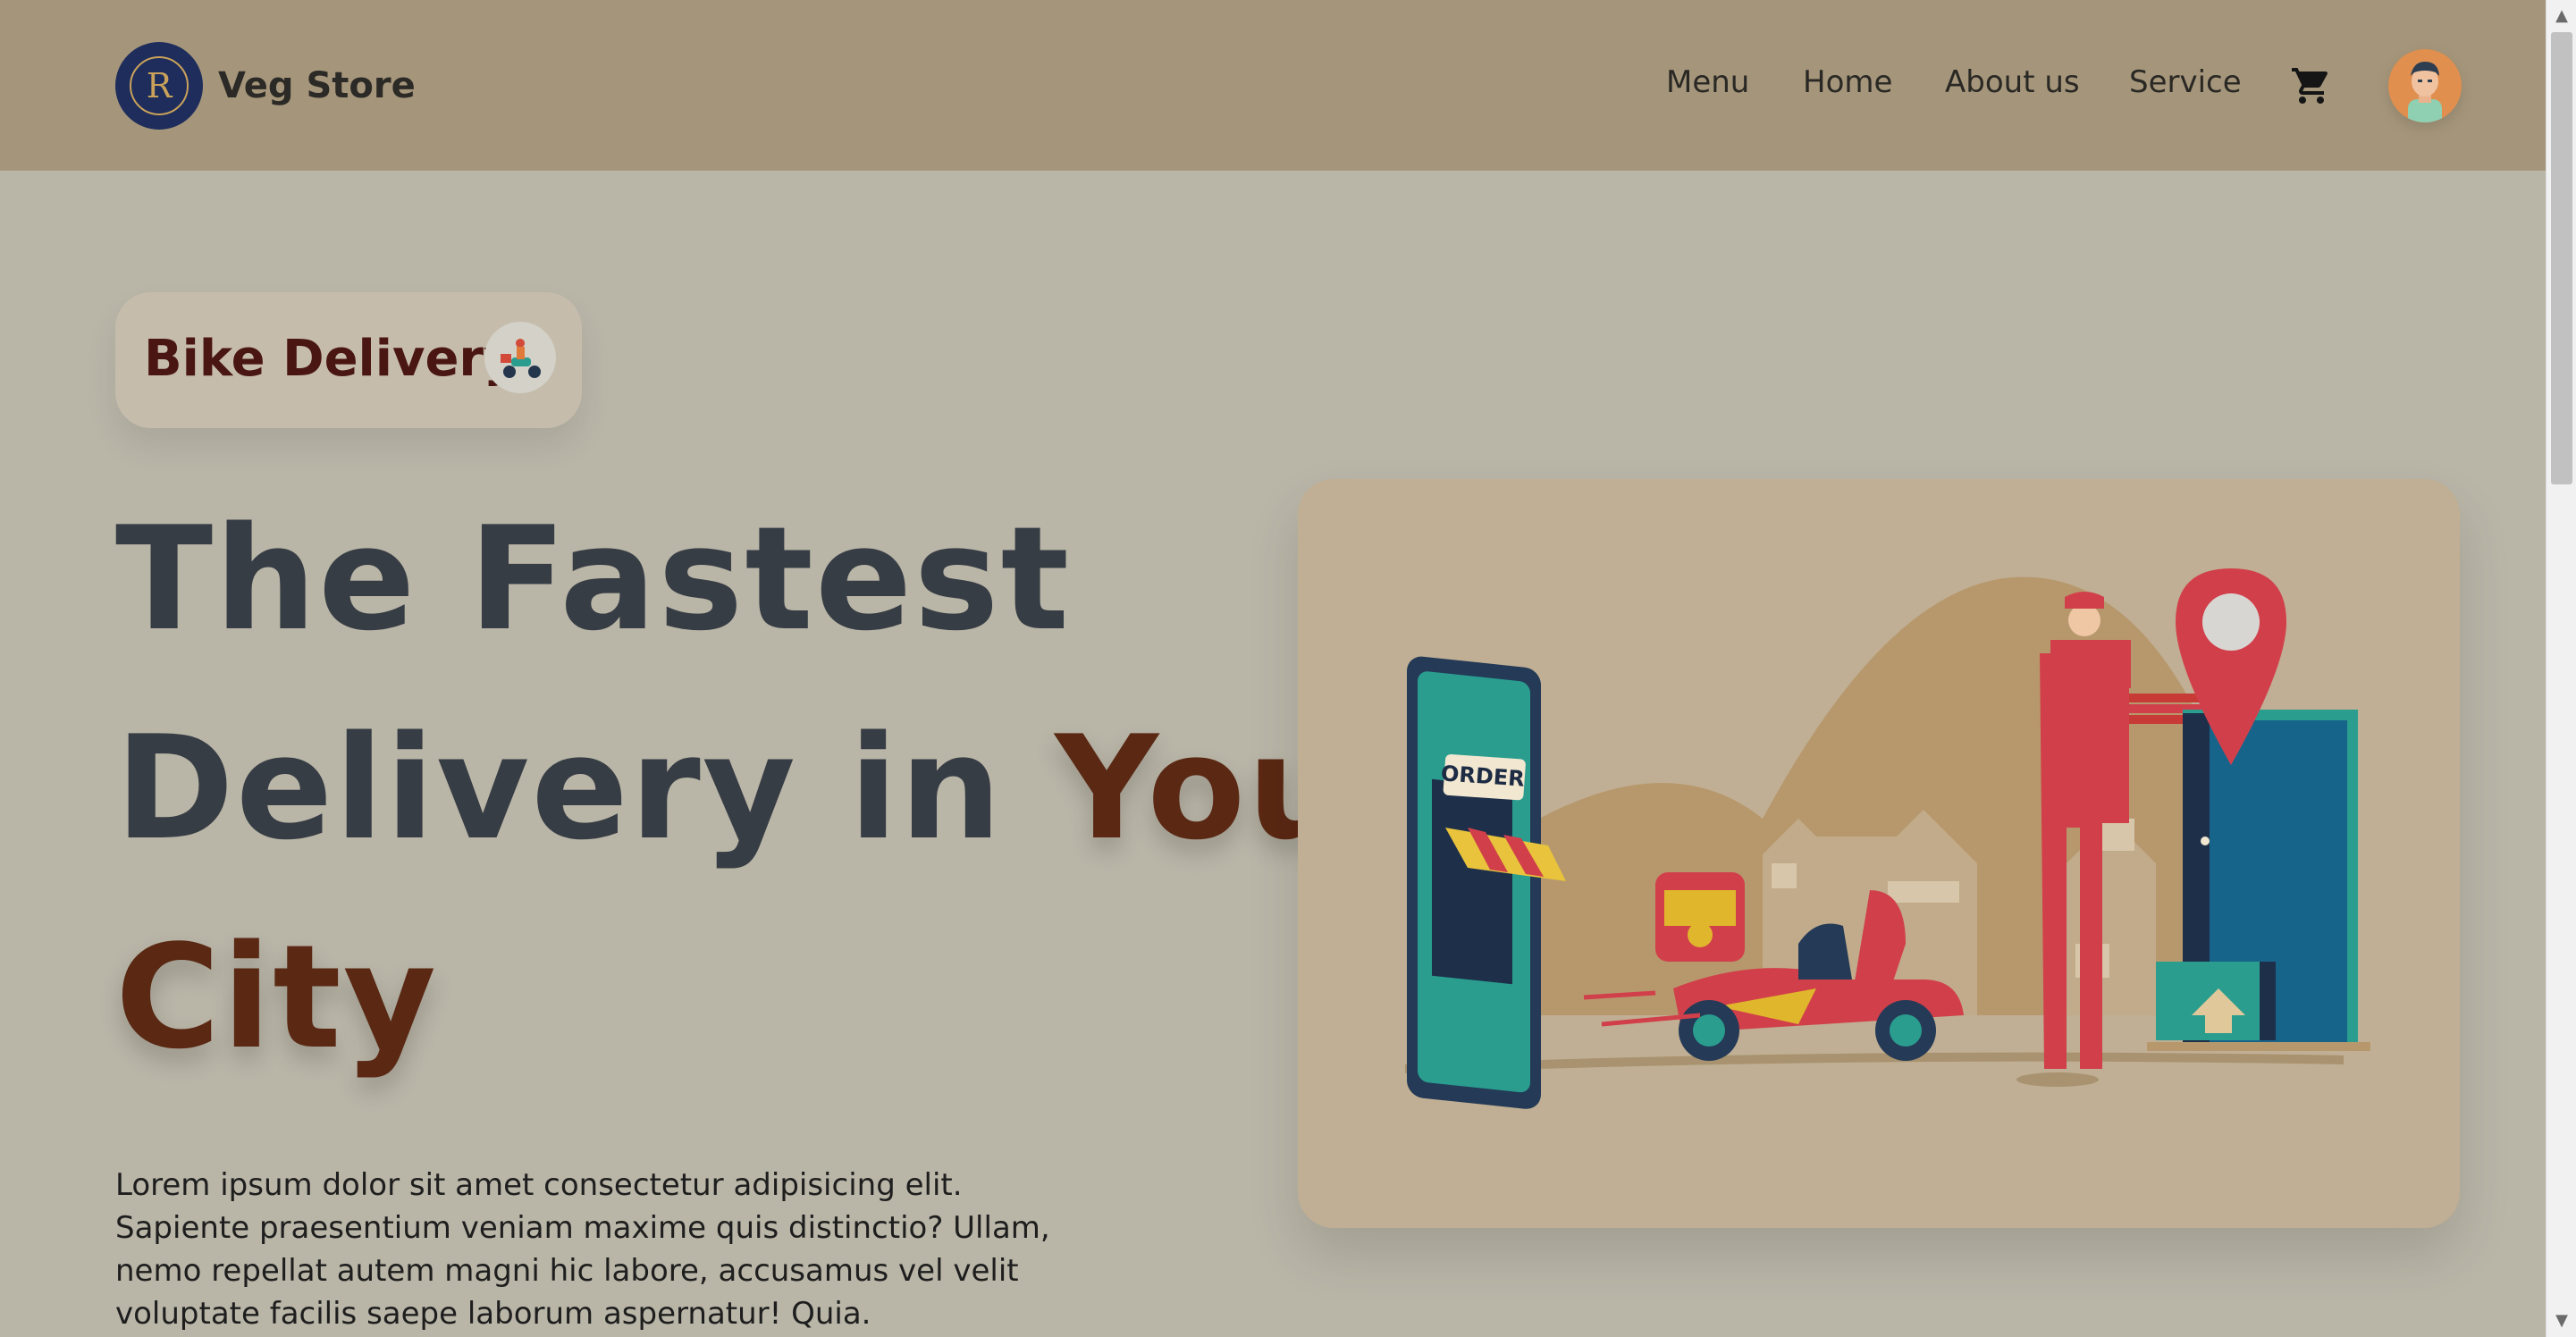 The image size is (2576, 1337). What do you see at coordinates (2561, 668) in the screenshot?
I see `vertical-scrollbar: ▲ ▼` at bounding box center [2561, 668].